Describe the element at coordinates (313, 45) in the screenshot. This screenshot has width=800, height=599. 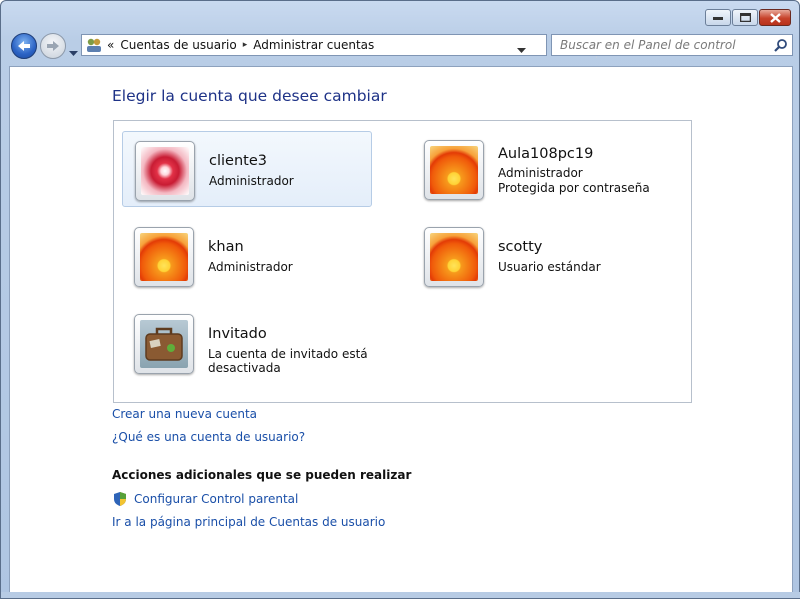
I see `breadcrumb-item-administrar: Administrar cuentas` at that location.